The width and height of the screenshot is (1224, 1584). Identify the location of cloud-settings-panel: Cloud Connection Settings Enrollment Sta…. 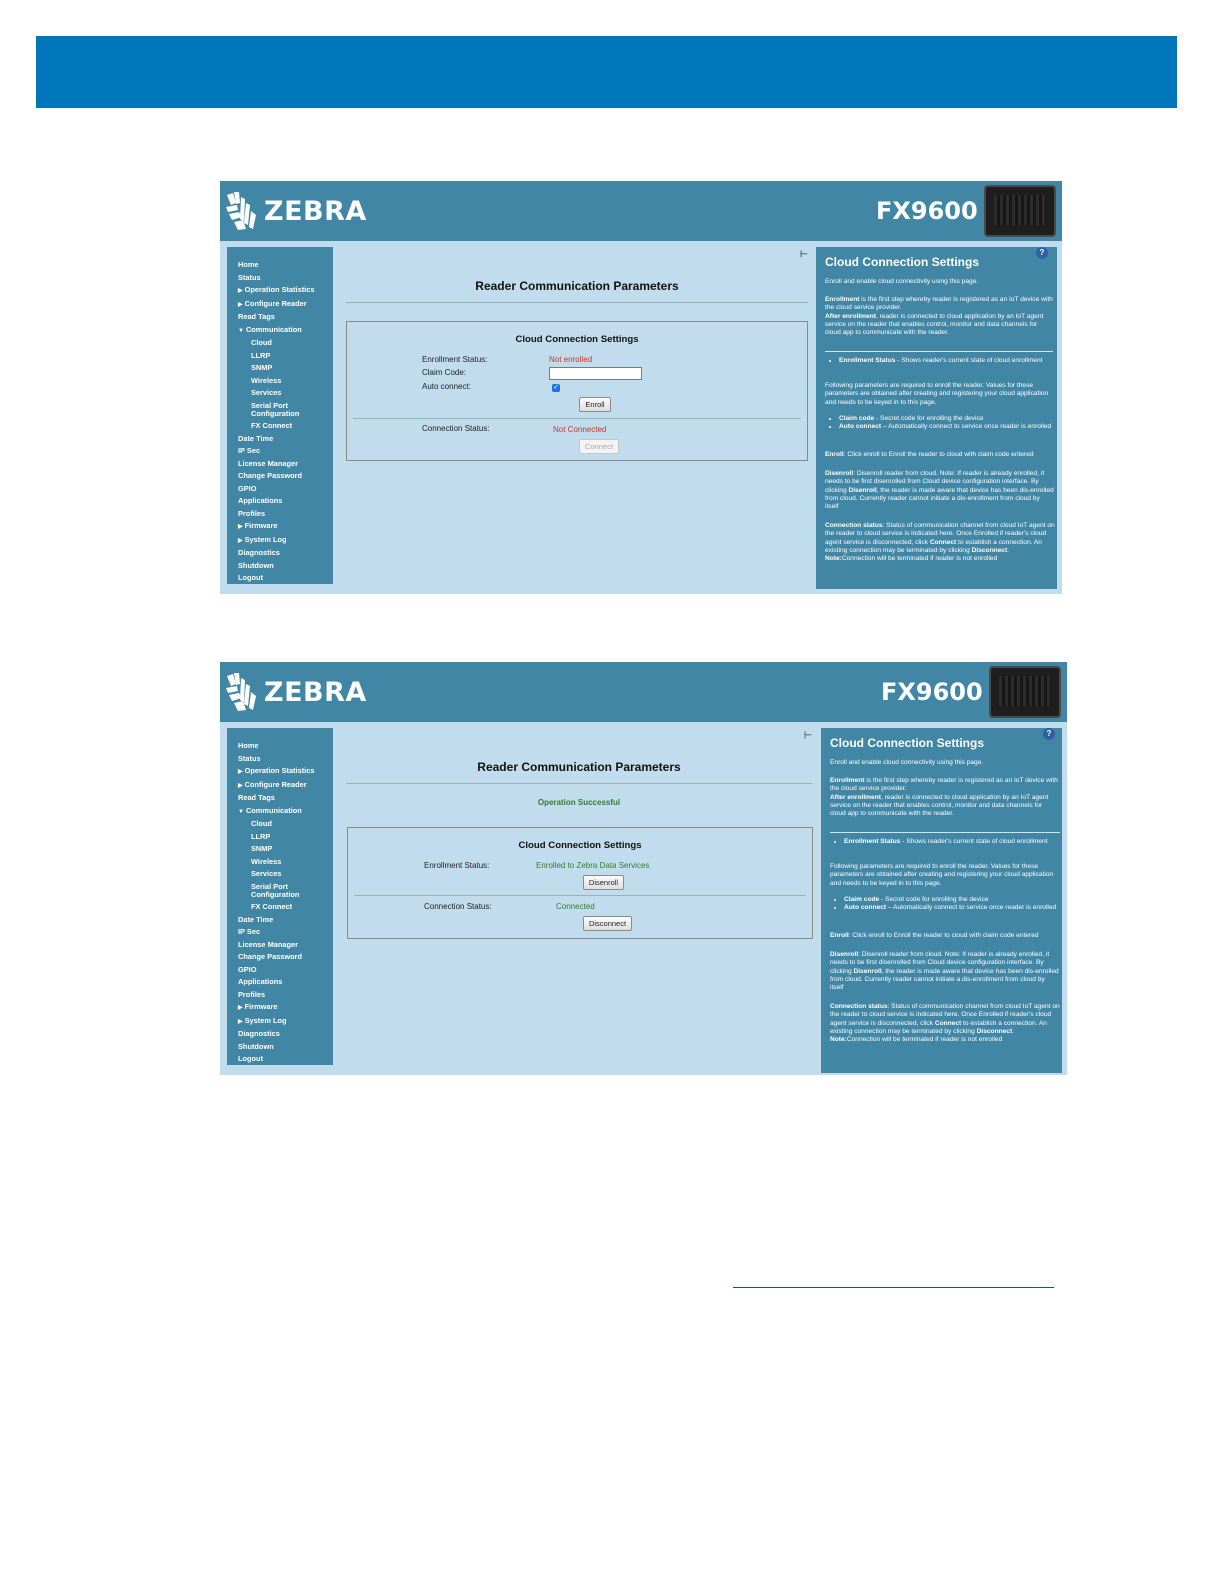
(580, 883).